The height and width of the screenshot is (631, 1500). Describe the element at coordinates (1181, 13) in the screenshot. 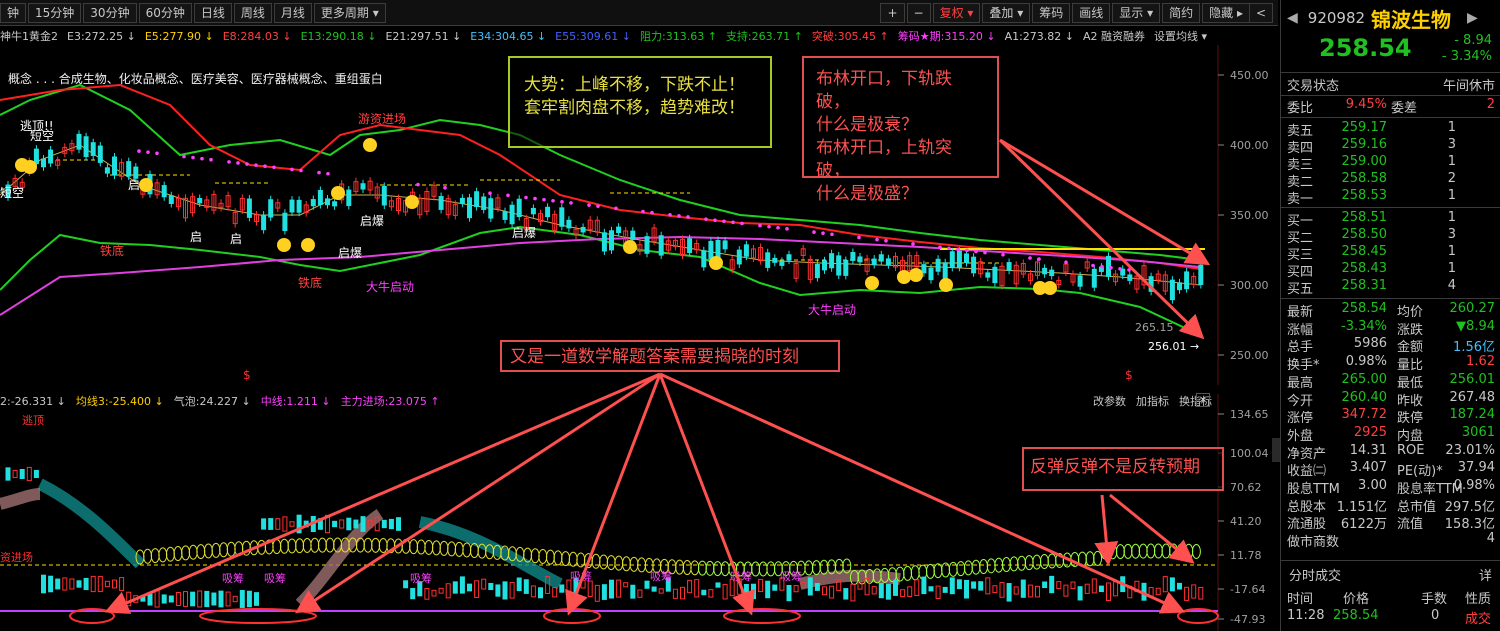

I see `toolbar-button: 简约` at that location.